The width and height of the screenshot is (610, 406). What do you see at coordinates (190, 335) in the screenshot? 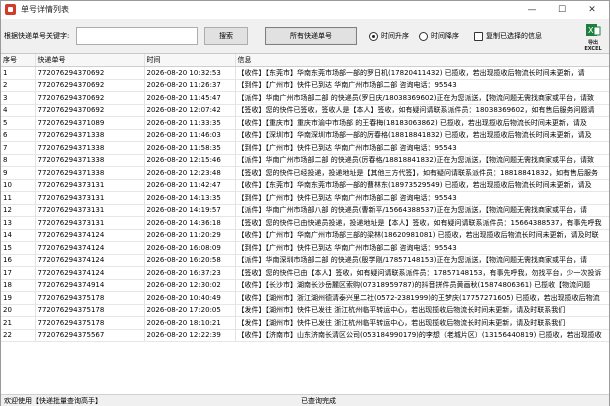
I see `row-time: 2026-08-20 12:22:39` at bounding box center [190, 335].